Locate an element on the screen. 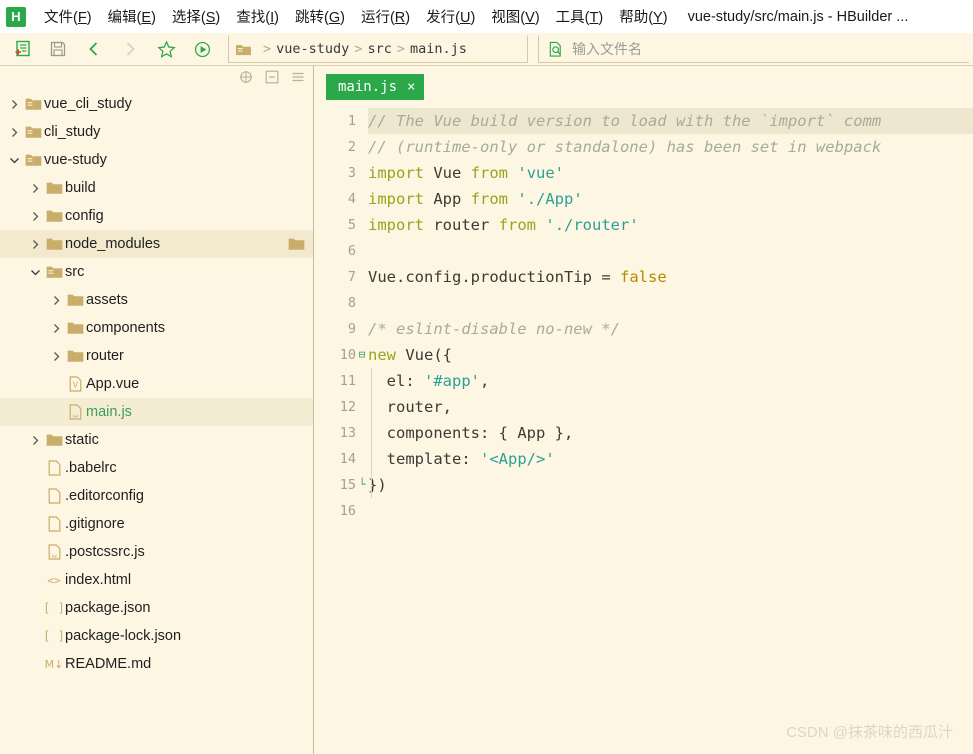 This screenshot has height=754, width=973. menu-item-s: 选择(S) is located at coordinates (196, 16).